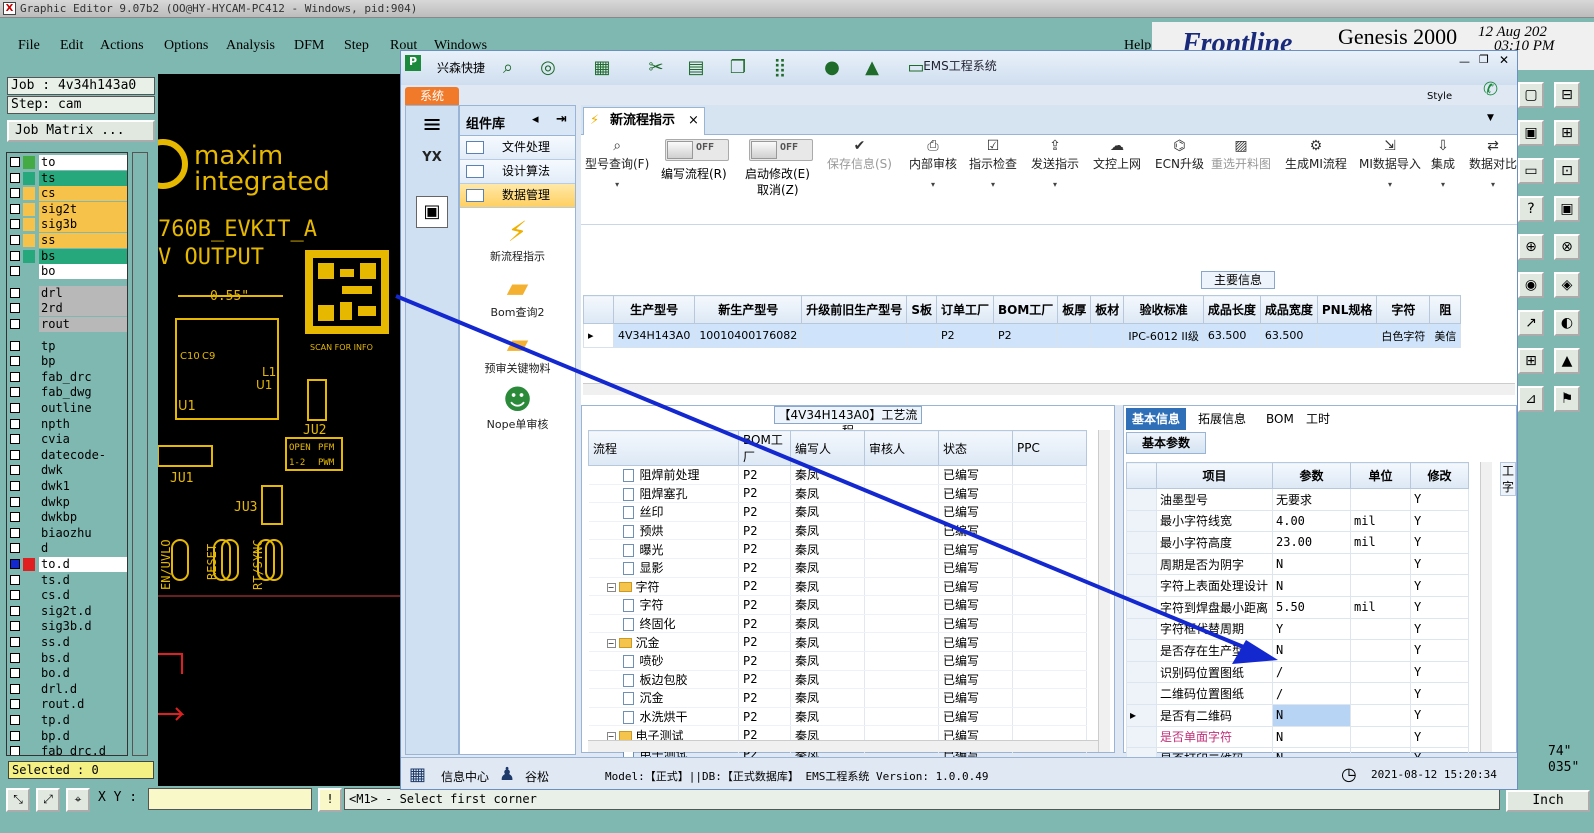 Image resolution: width=1594 pixels, height=833 pixels. Describe the element at coordinates (693, 121) in the screenshot. I see `tab-close-icon: ×` at that location.